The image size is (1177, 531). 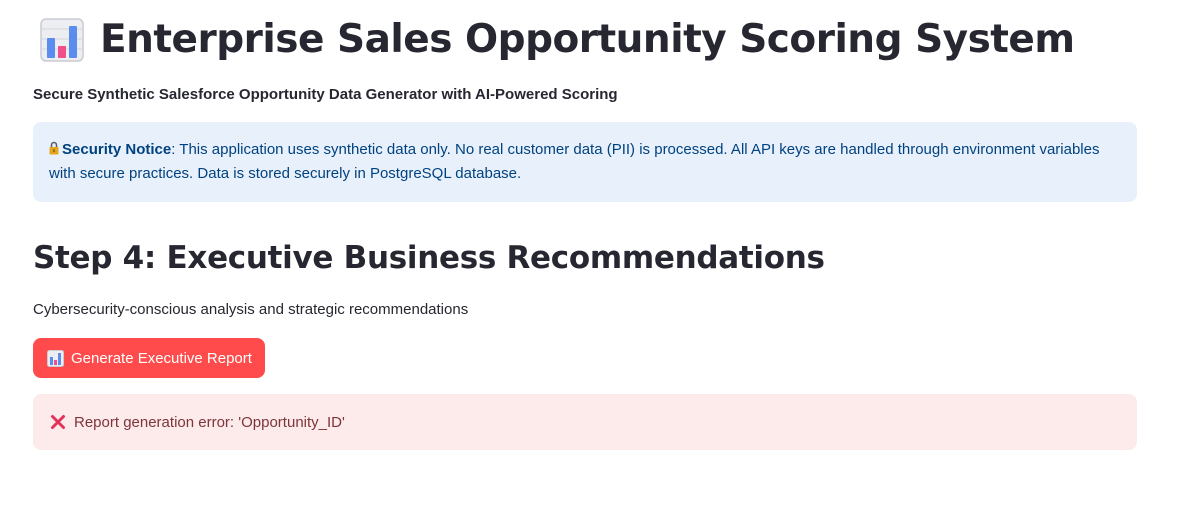 I want to click on generate-executive-report-label: Generate Executive Report, so click(x=161, y=358).